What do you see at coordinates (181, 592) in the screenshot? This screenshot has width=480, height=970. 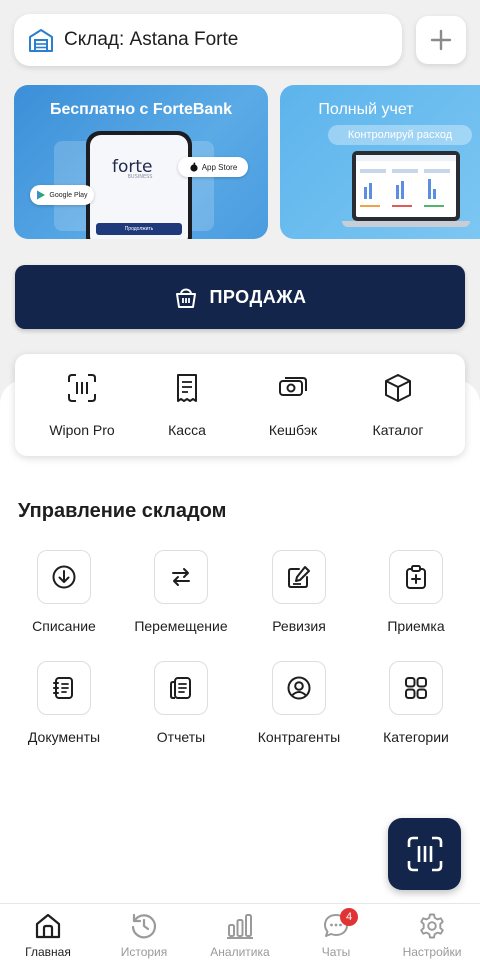 I see `tile-transfer: Перемещение` at bounding box center [181, 592].